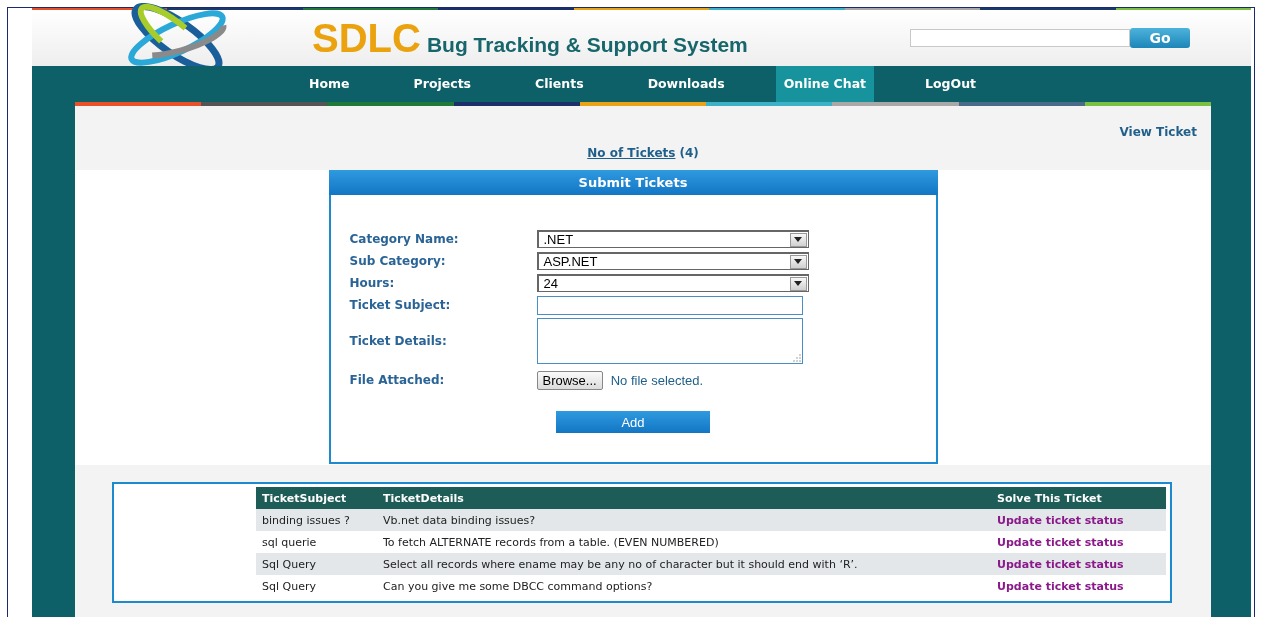 The height and width of the screenshot is (617, 1264). Describe the element at coordinates (684, 498) in the screenshot. I see `column-header: TicketDetails` at that location.